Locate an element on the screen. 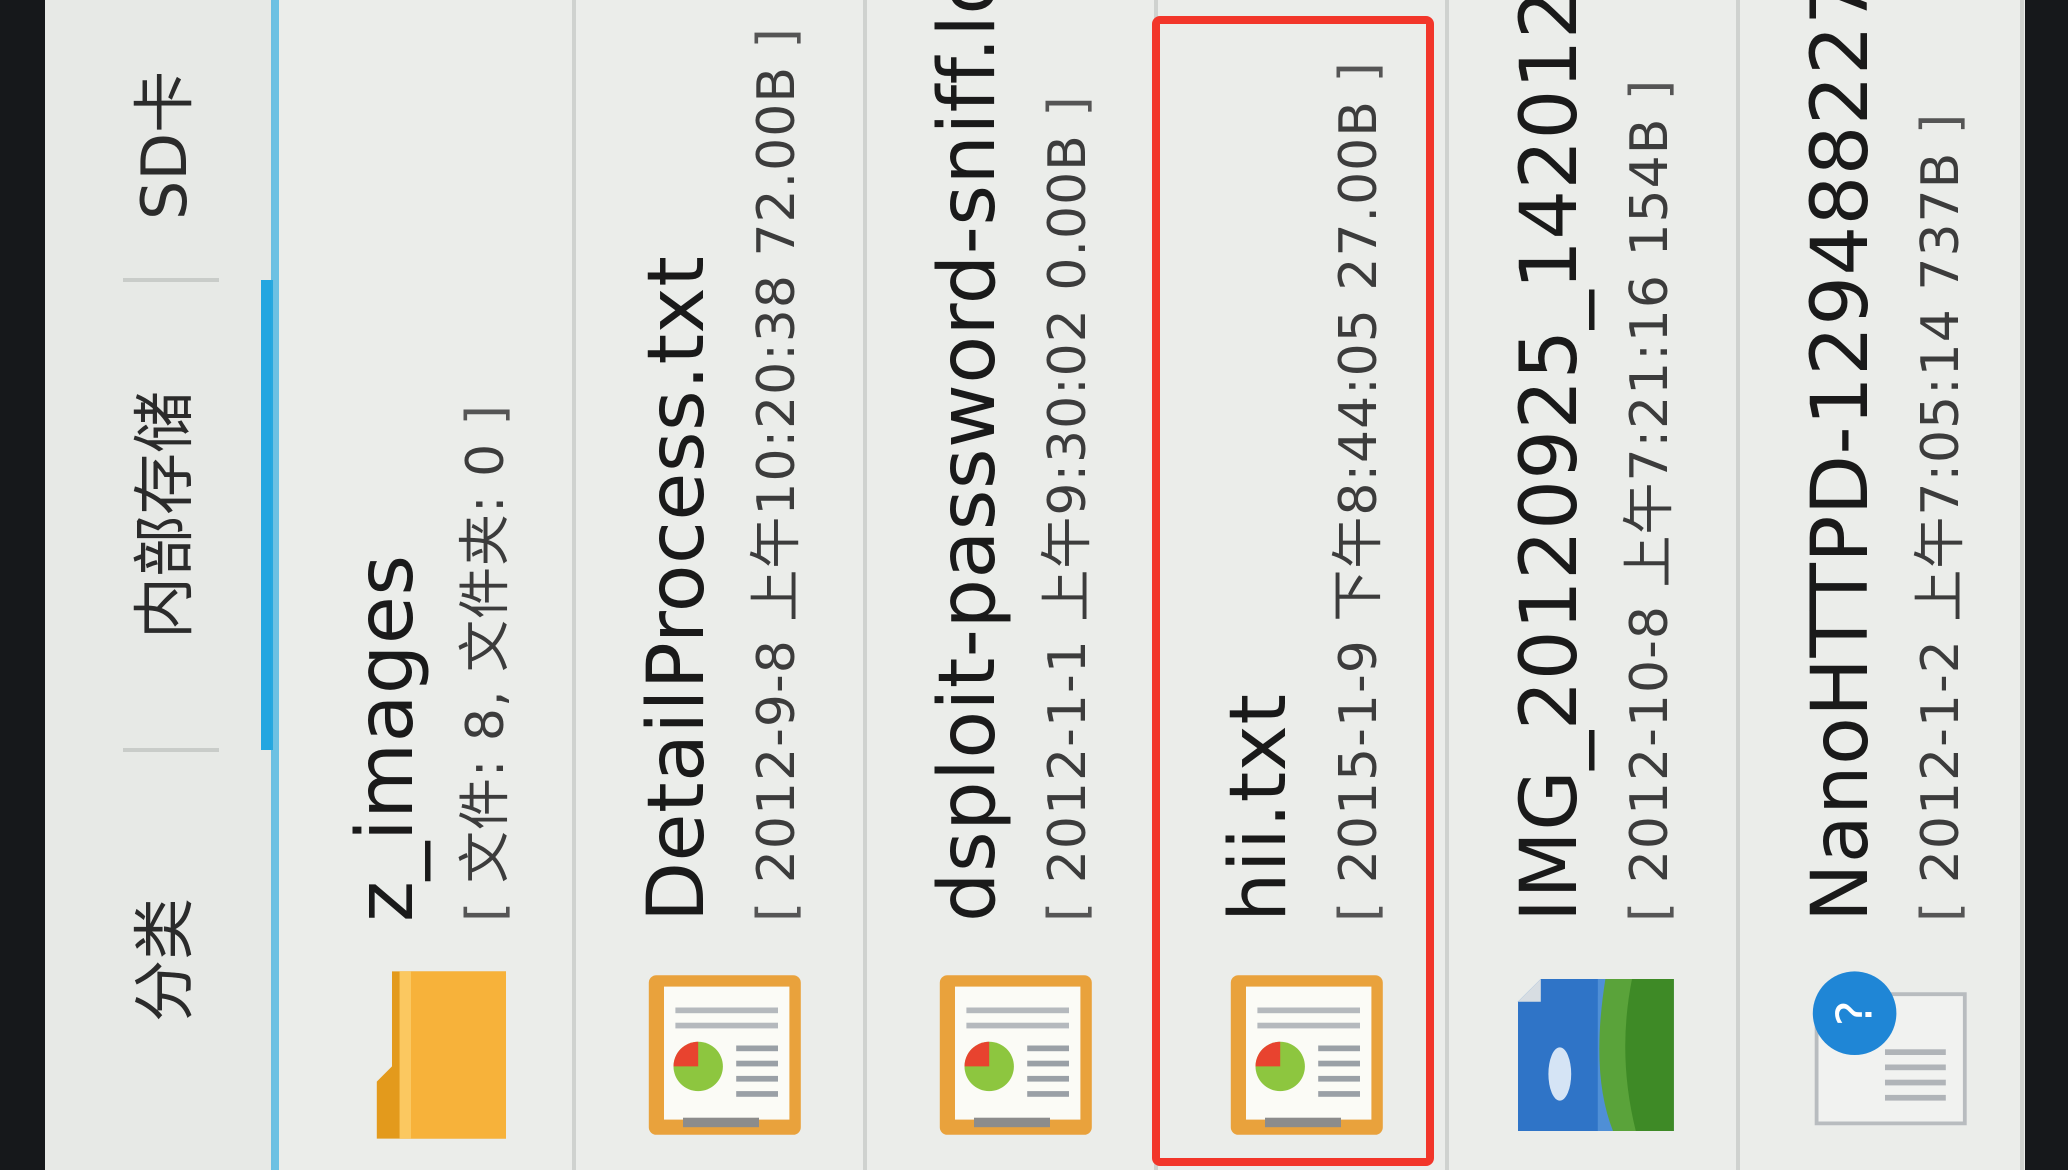  image-icon is located at coordinates (1594, 1055).